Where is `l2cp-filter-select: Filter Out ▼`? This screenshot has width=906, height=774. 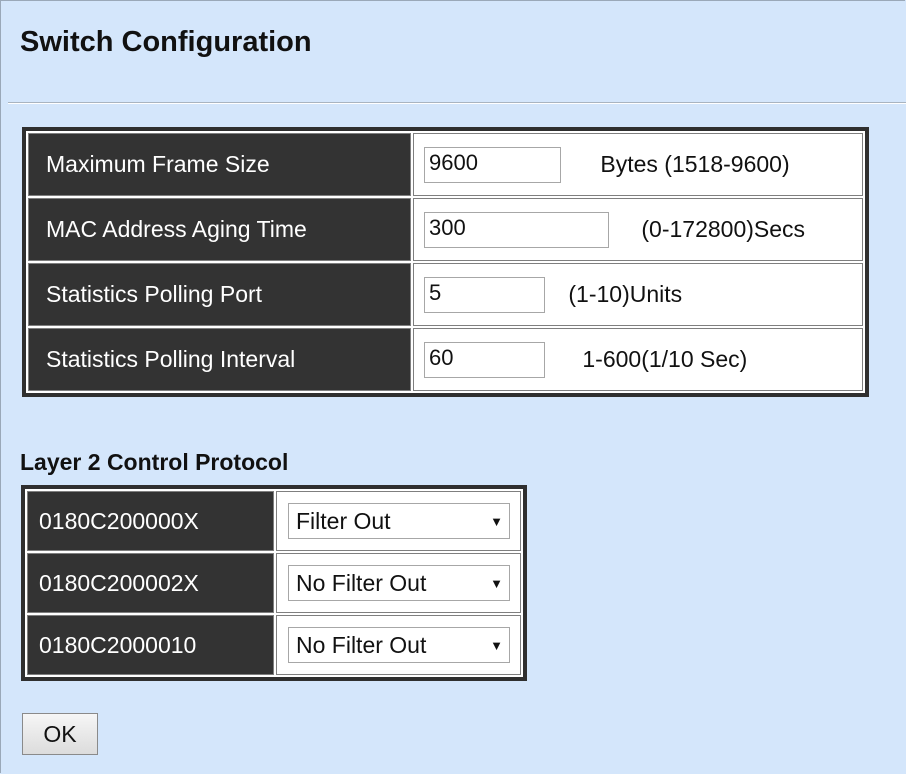
l2cp-filter-select: Filter Out ▼ is located at coordinates (399, 521).